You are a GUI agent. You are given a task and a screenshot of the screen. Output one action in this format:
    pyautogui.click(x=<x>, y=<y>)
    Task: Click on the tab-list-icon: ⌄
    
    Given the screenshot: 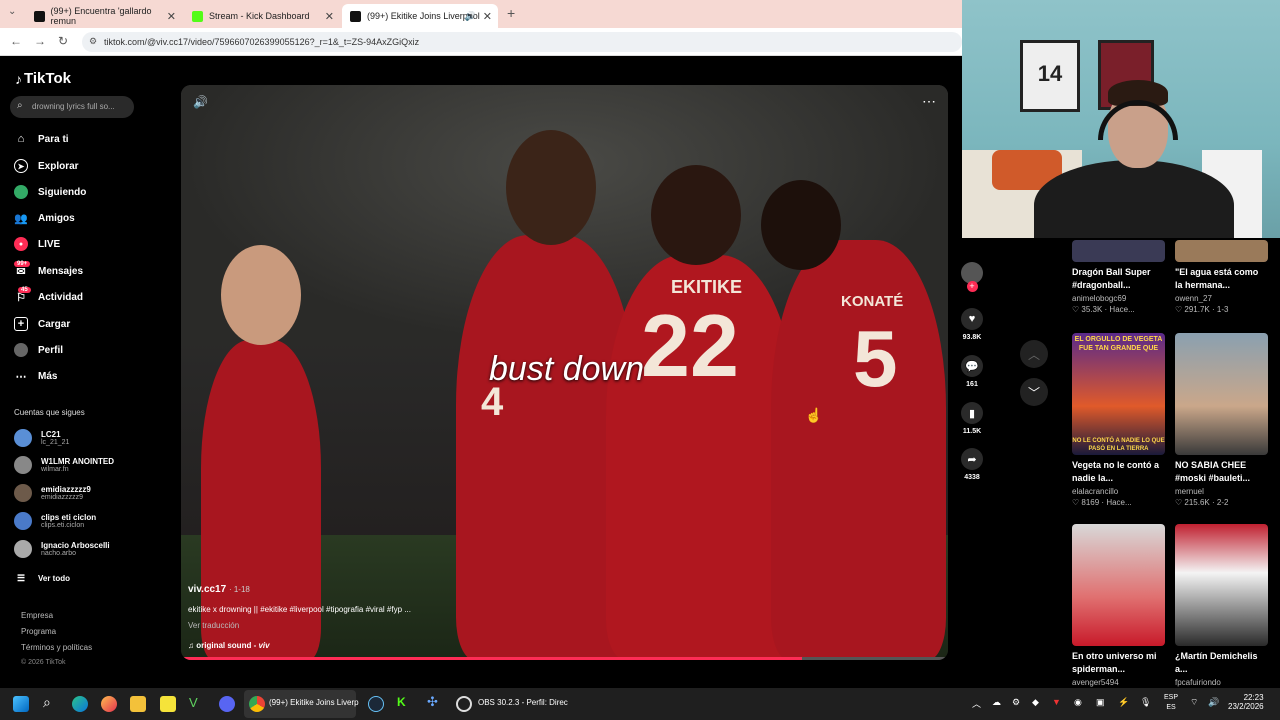 What is the action you would take?
    pyautogui.click(x=12, y=11)
    